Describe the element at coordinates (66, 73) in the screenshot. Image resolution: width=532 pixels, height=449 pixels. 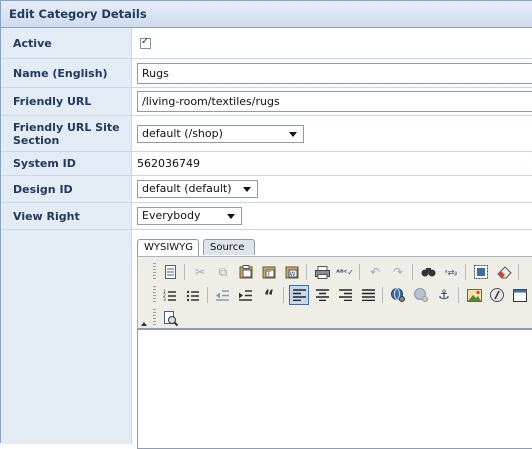
I see `name-label: Name (English)` at that location.